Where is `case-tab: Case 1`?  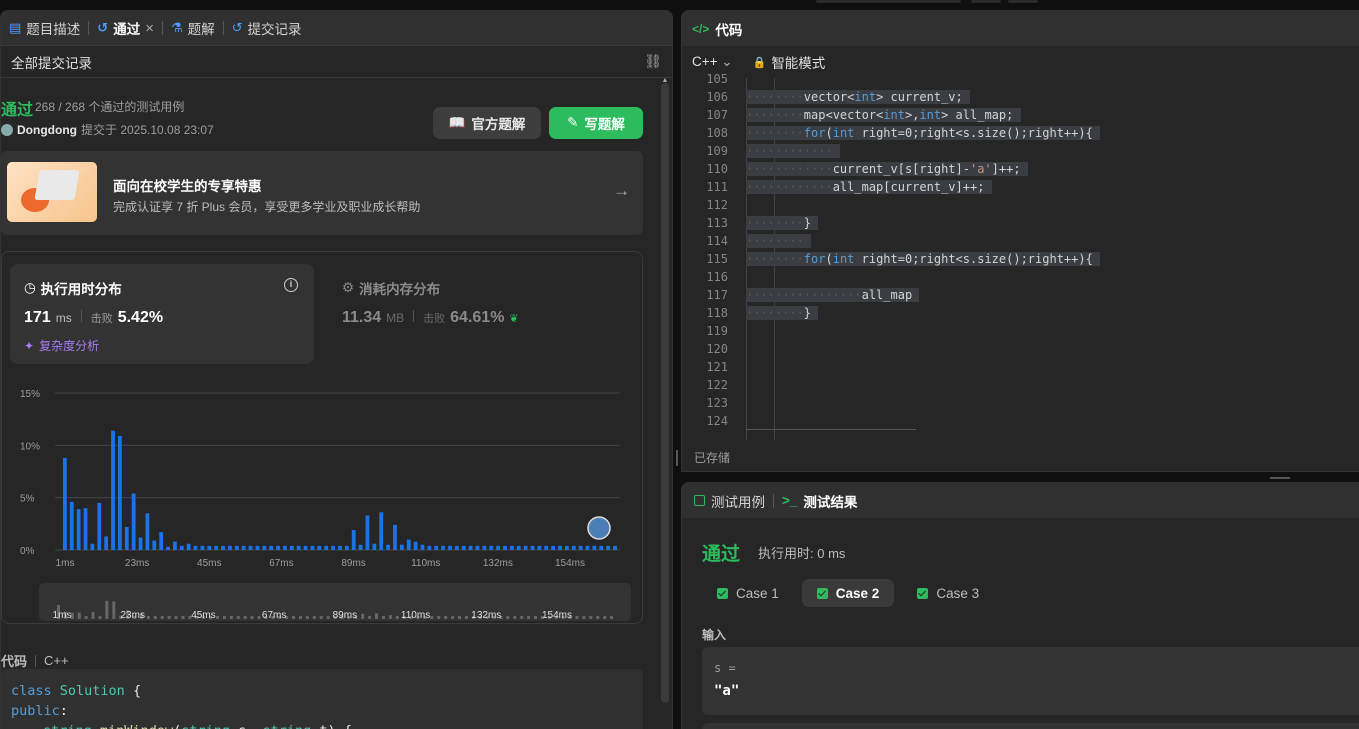
case-tab: Case 1 is located at coordinates (748, 593).